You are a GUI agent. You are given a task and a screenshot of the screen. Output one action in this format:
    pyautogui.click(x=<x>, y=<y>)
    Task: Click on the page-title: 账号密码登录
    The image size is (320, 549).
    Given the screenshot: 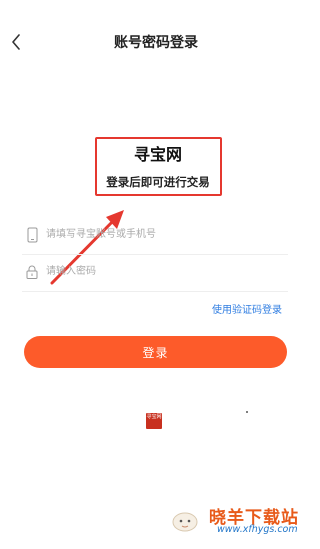 What is the action you would take?
    pyautogui.click(x=156, y=43)
    